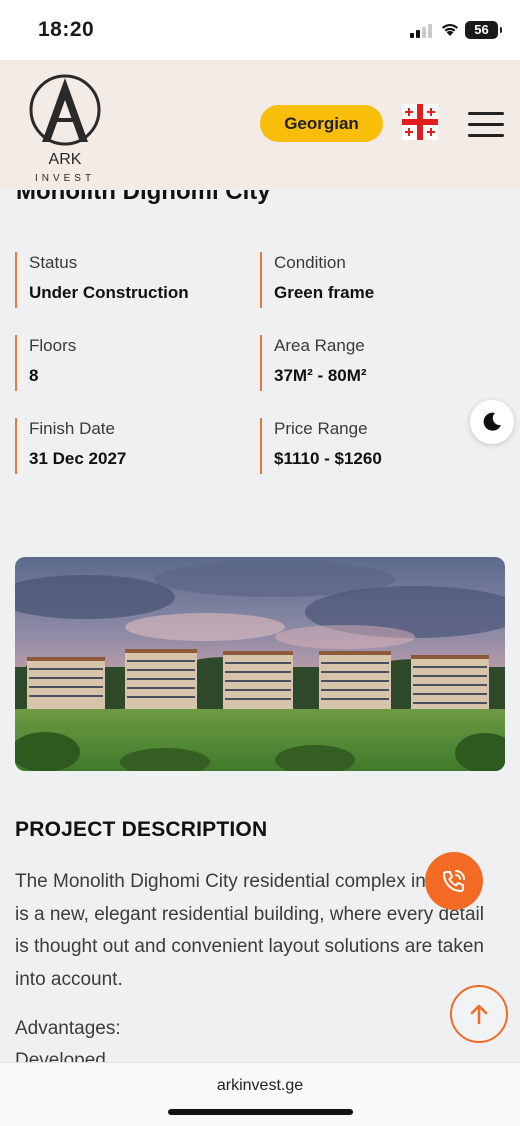  I want to click on home-indicator, so click(260, 1112).